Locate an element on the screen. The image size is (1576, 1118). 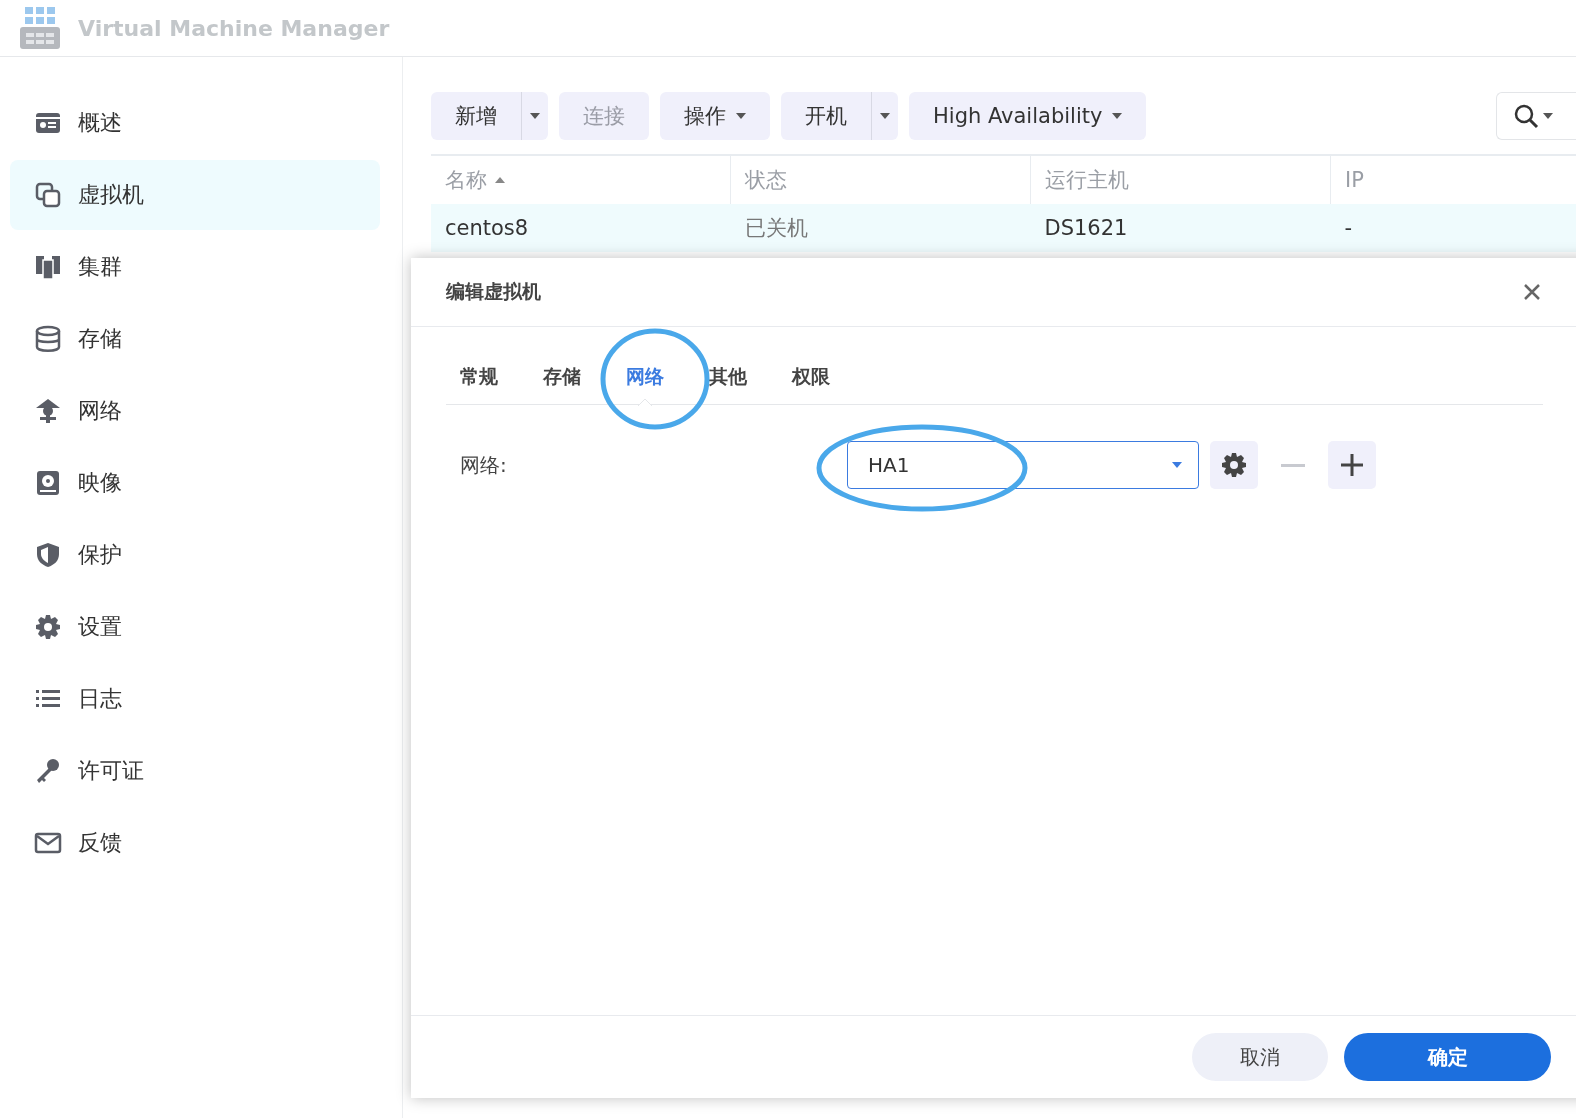
shield-icon is located at coordinates (48, 555).